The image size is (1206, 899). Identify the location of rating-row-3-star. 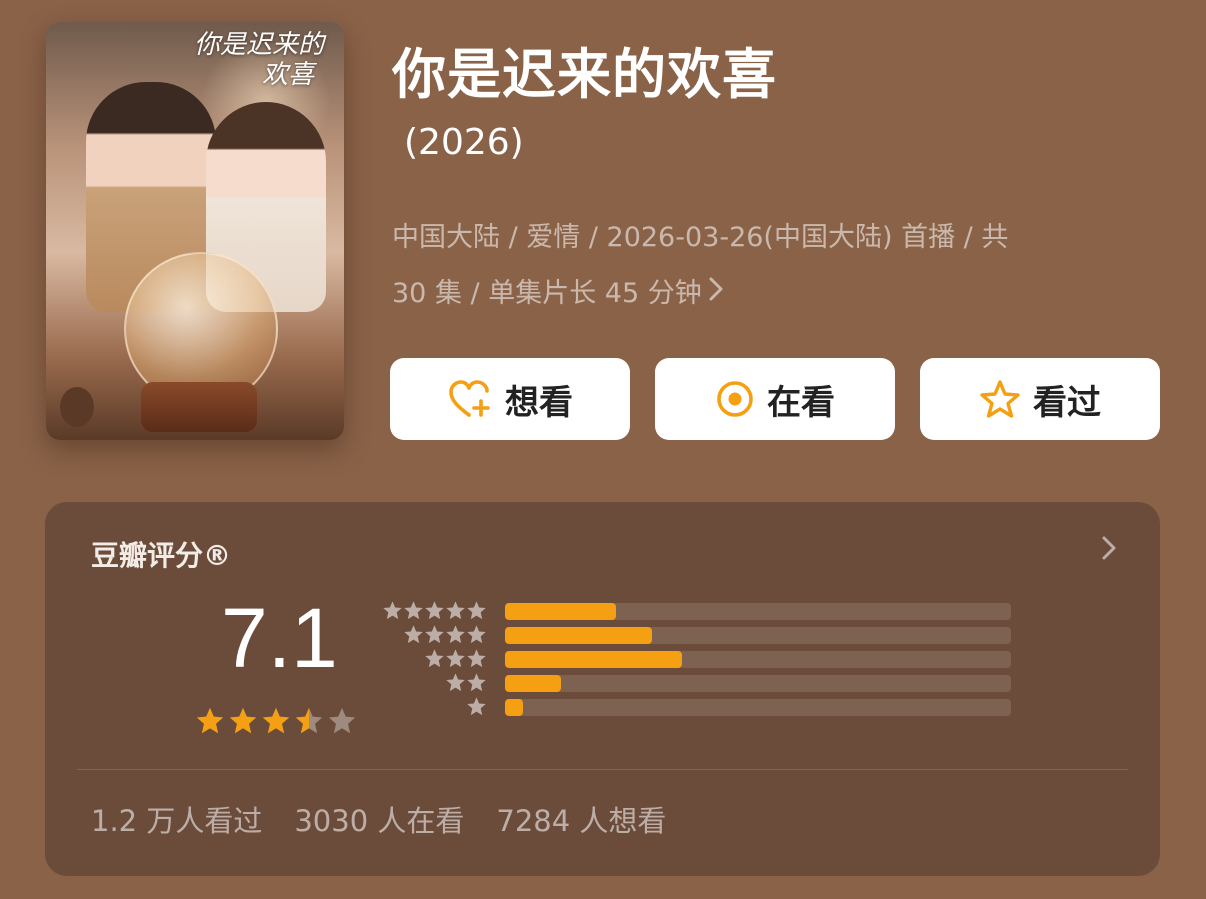
(698, 658).